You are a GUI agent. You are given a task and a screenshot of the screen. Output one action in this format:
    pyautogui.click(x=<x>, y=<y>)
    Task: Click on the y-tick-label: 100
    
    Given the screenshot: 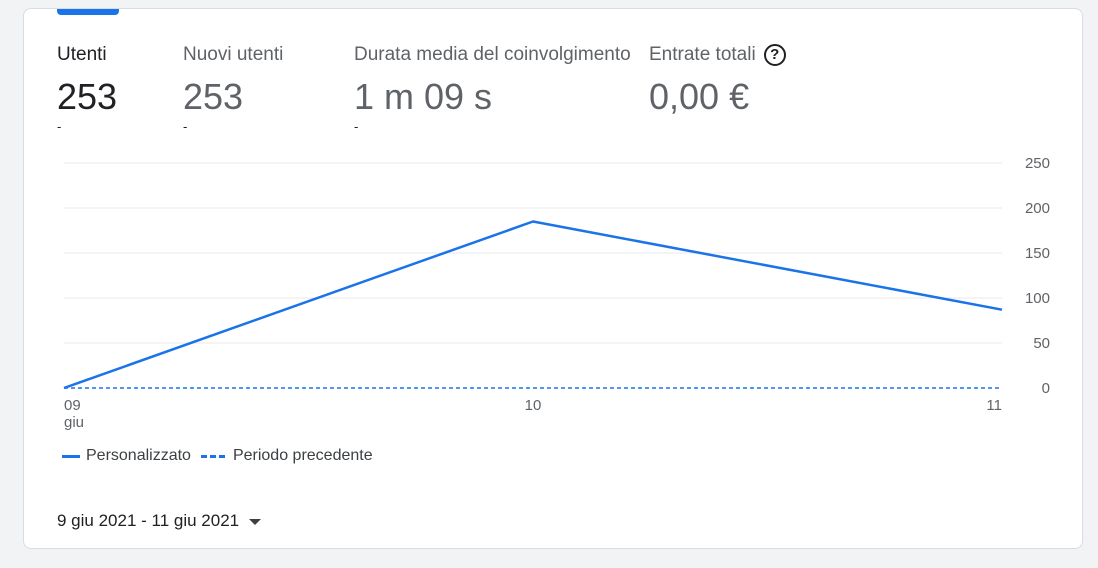 What is the action you would take?
    pyautogui.click(x=1037, y=298)
    